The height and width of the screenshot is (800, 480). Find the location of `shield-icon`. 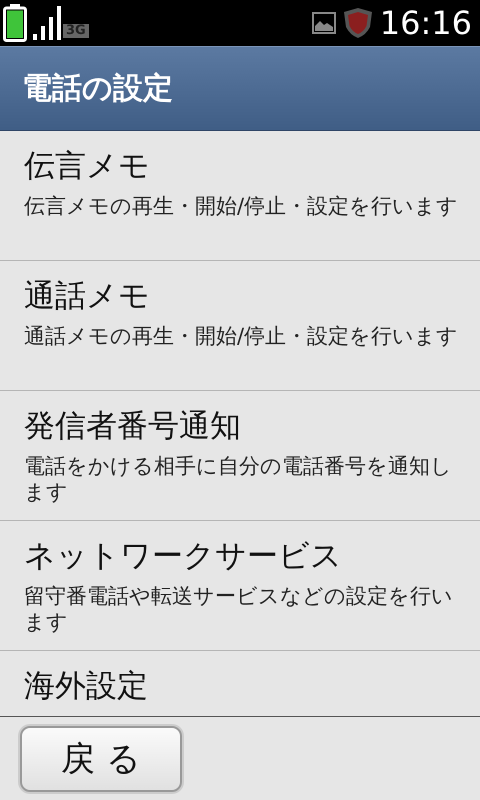

shield-icon is located at coordinates (358, 23).